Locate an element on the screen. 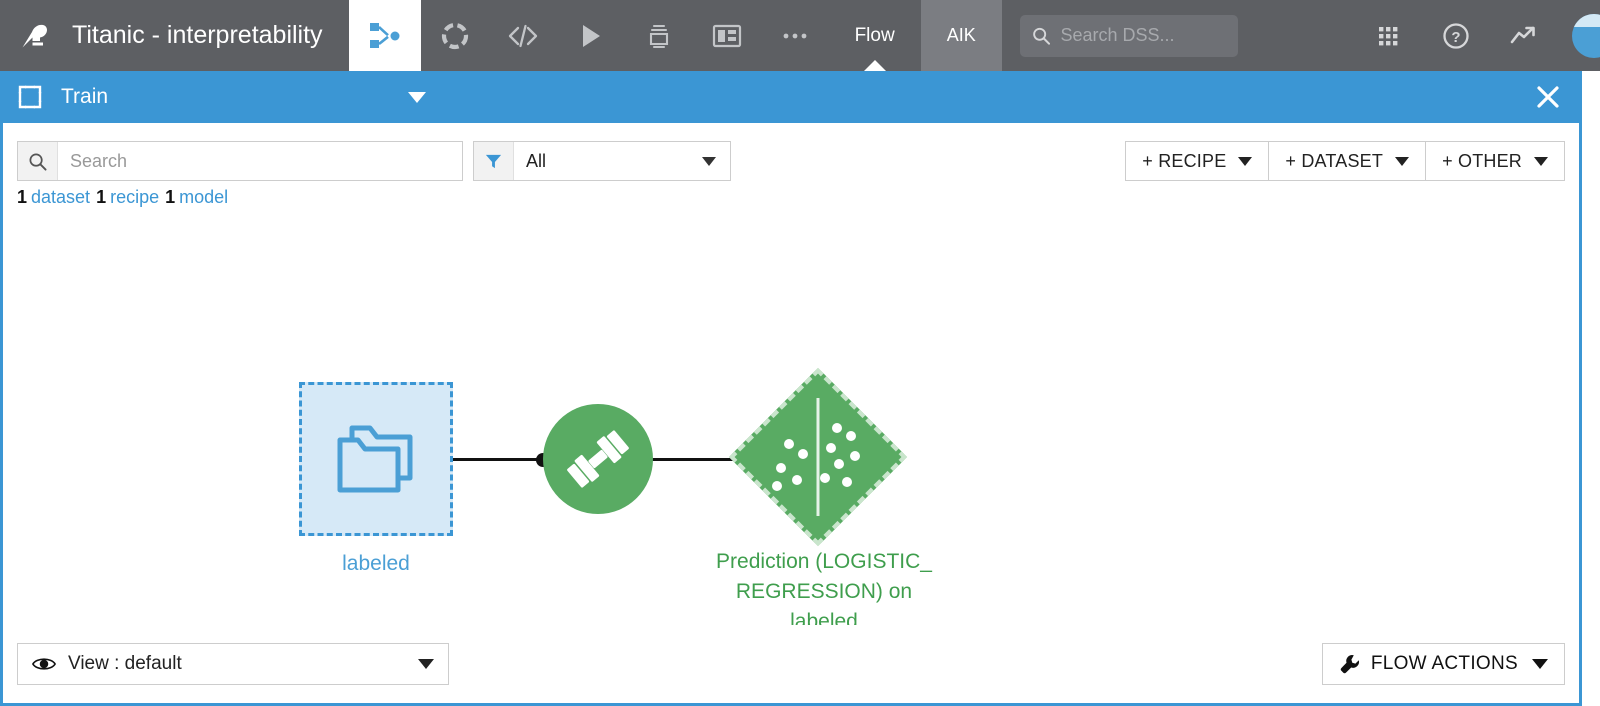  model-count-link: model is located at coordinates (203, 197).